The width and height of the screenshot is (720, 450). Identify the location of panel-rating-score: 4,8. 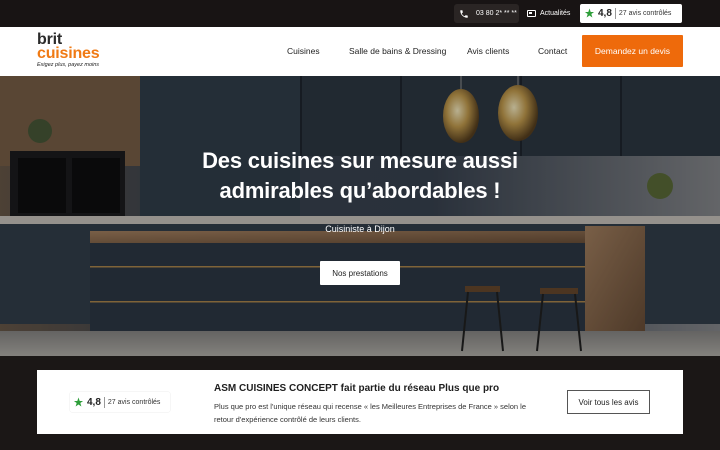
(94, 402).